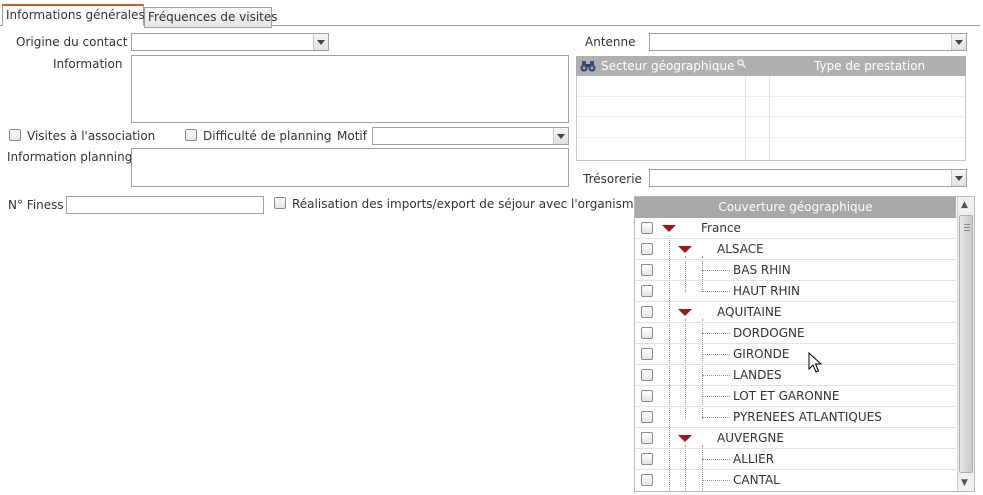 This screenshot has height=495, width=983. I want to click on coverage-tree-header: Couverture géographique, so click(795, 207).